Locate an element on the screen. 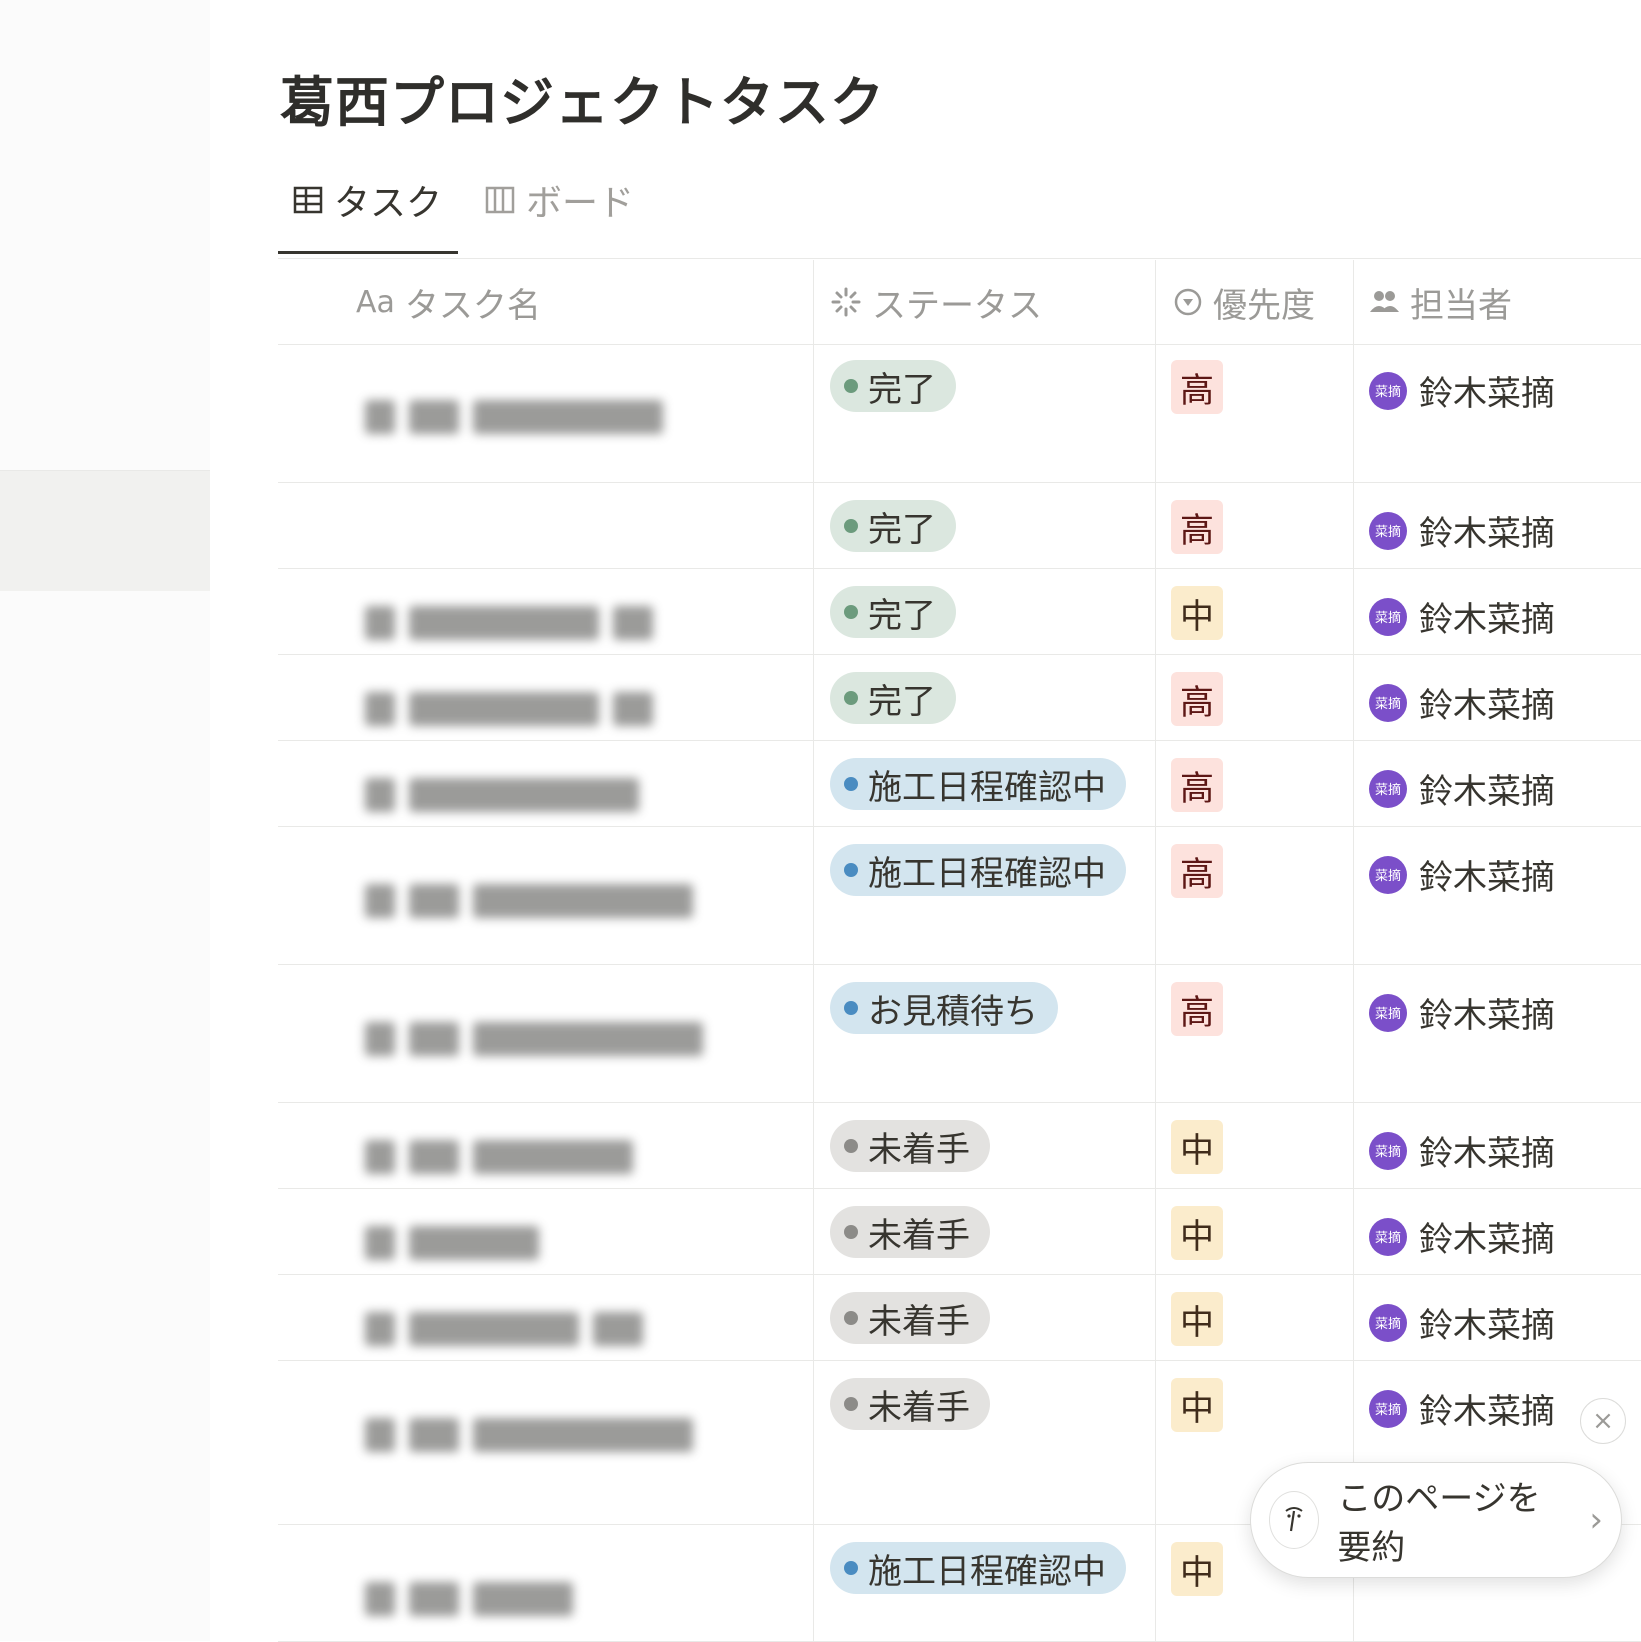  tabs-divider is located at coordinates (959, 258).